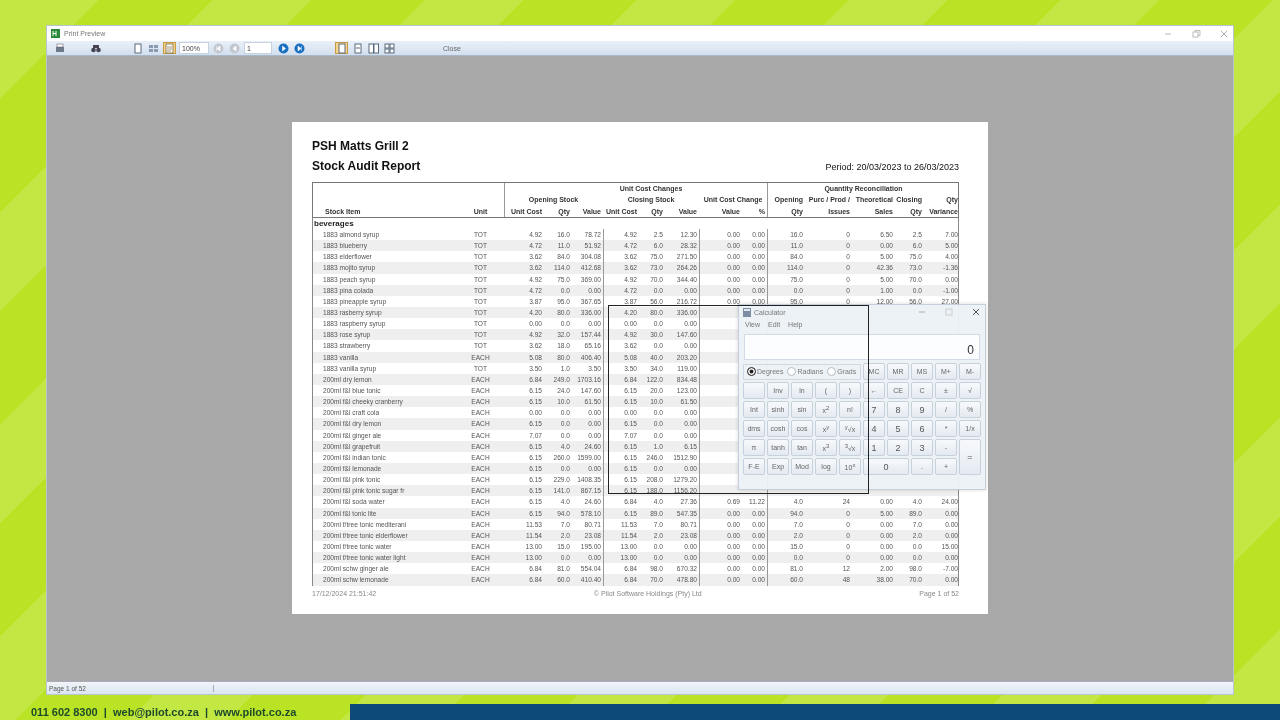 The image size is (1280, 720). I want to click on calculator-key: 6, so click(922, 428).